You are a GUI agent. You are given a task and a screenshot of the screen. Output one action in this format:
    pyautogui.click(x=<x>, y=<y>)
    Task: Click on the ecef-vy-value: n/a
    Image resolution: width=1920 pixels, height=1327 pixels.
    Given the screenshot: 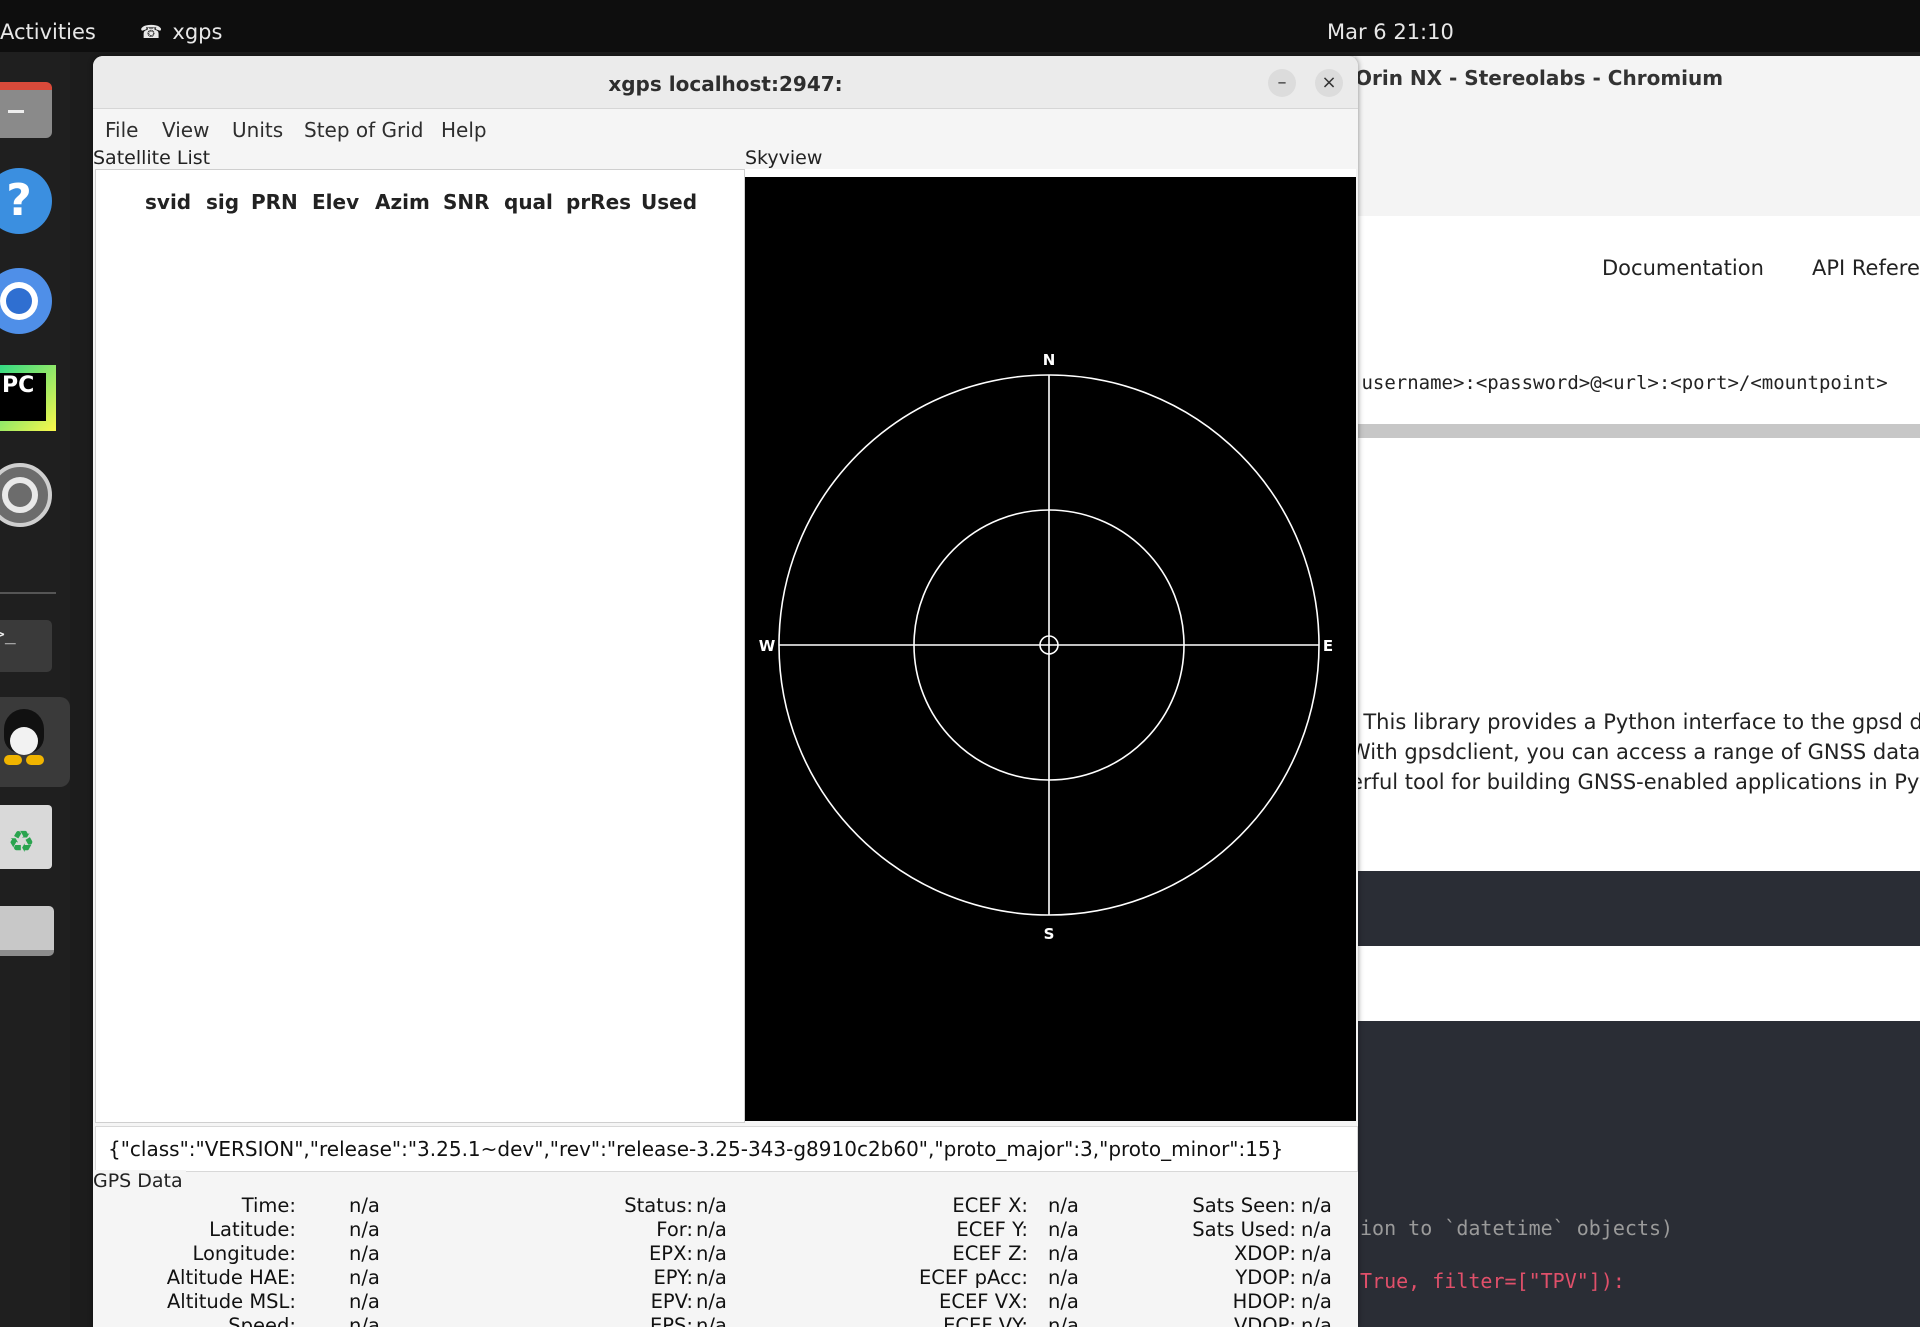 What is the action you would take?
    pyautogui.click(x=1063, y=1320)
    